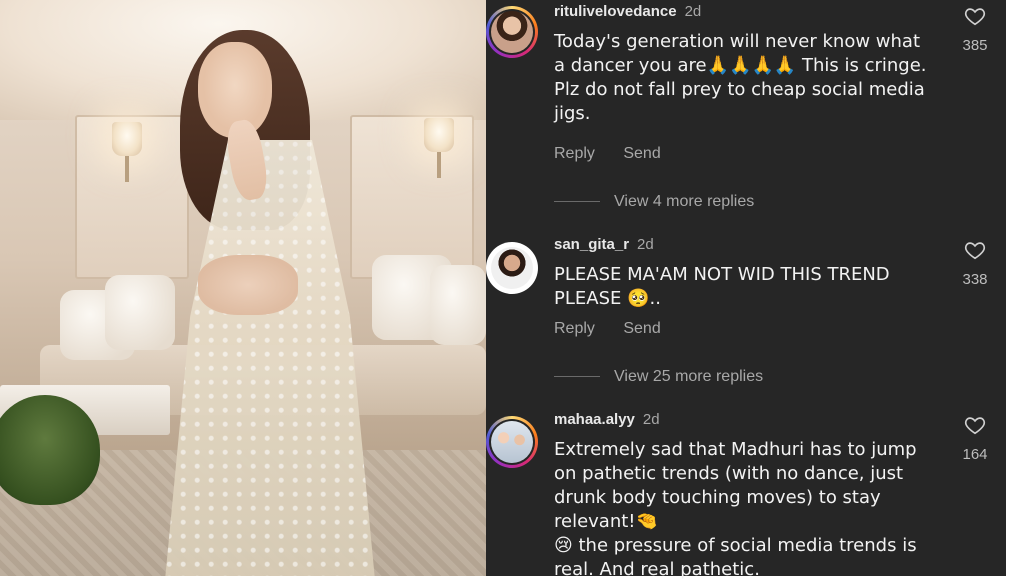  I want to click on view-replies-button: View 4 more replies, so click(654, 202).